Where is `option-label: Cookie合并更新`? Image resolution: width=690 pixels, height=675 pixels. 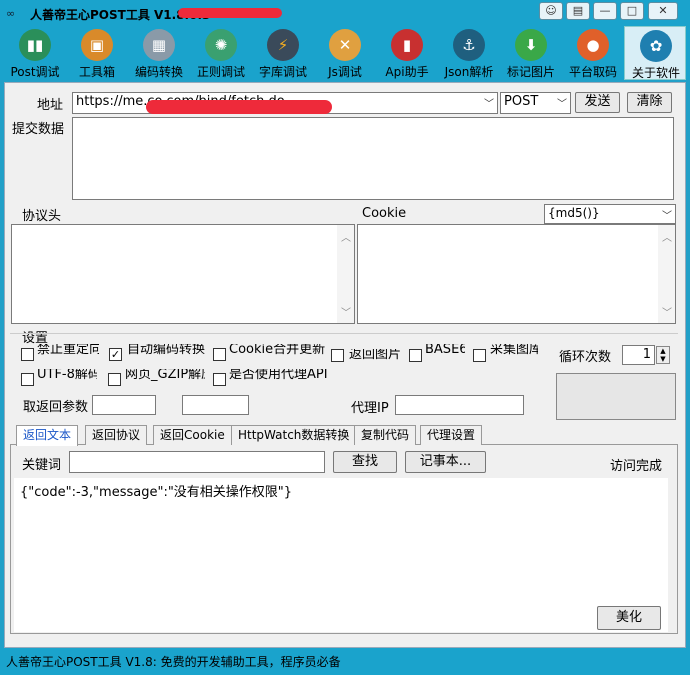
option-label: Cookie合并更新 is located at coordinates (277, 350).